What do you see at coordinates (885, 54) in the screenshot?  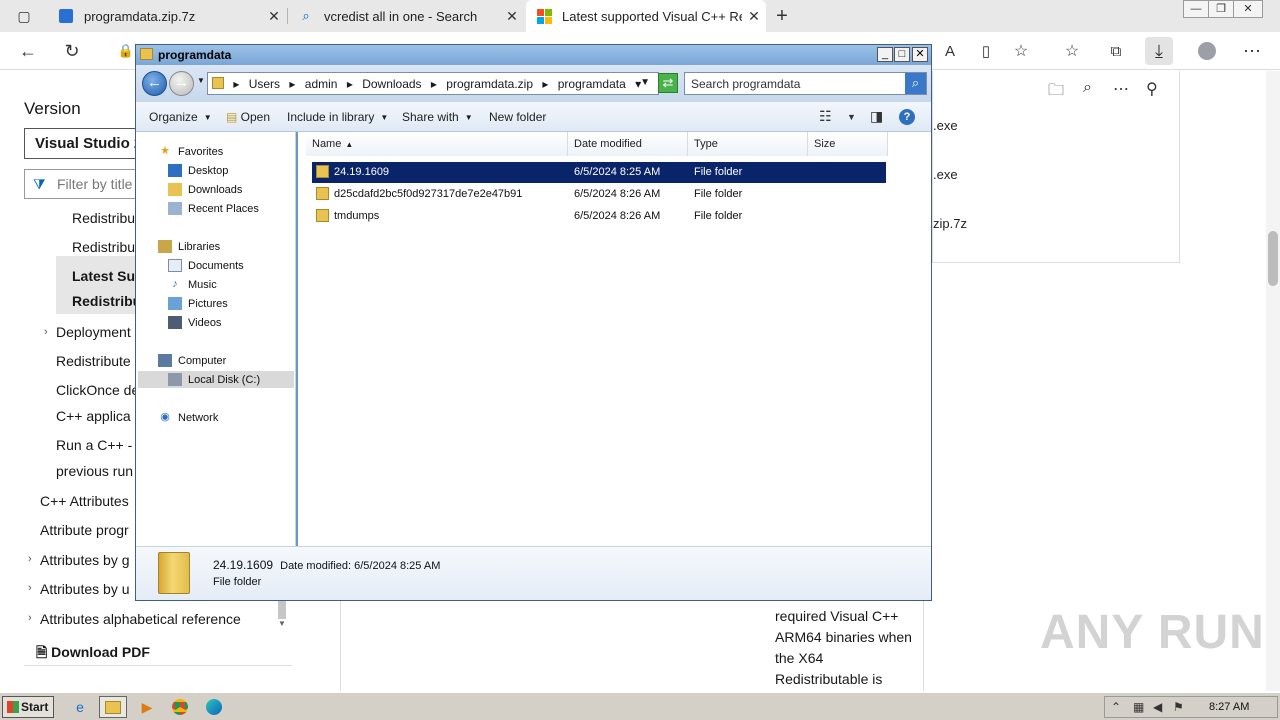 I see `minimize-icon: _` at bounding box center [885, 54].